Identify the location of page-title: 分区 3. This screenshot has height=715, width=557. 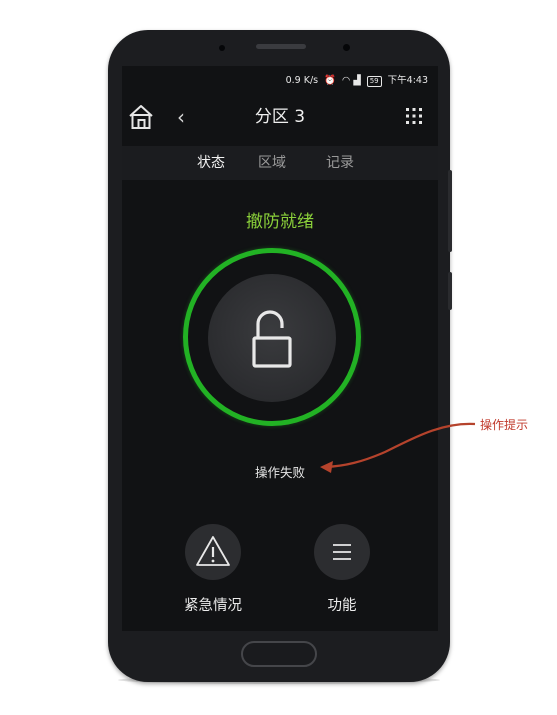
(280, 117).